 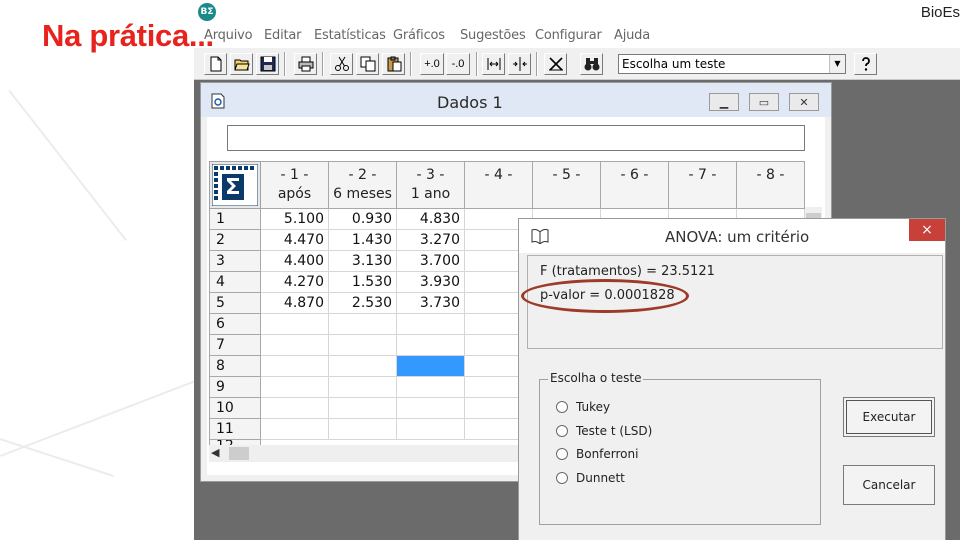 What do you see at coordinates (889, 485) in the screenshot?
I see `cancel-button: Cancelar` at bounding box center [889, 485].